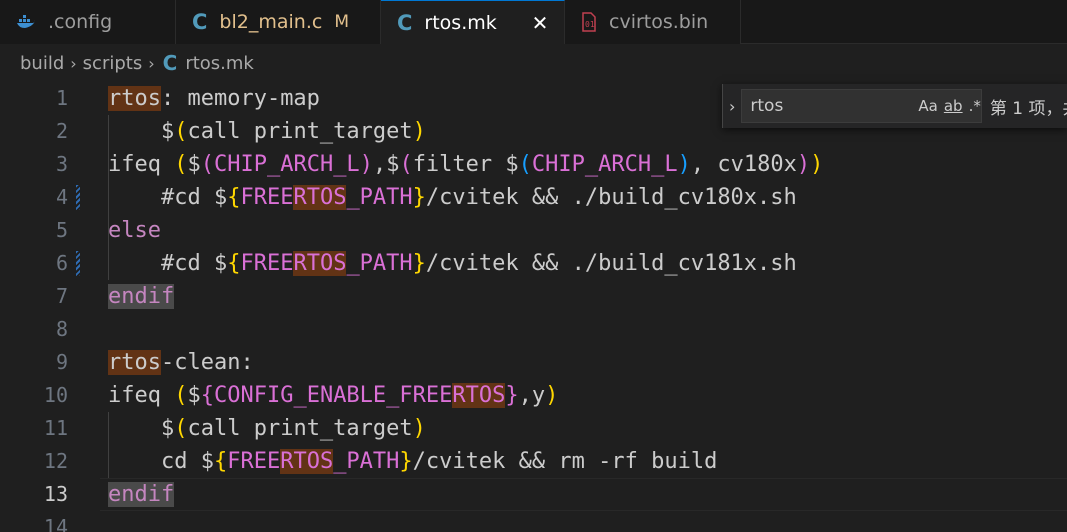  I want to click on tab-label: bl2_main.c, so click(271, 22).